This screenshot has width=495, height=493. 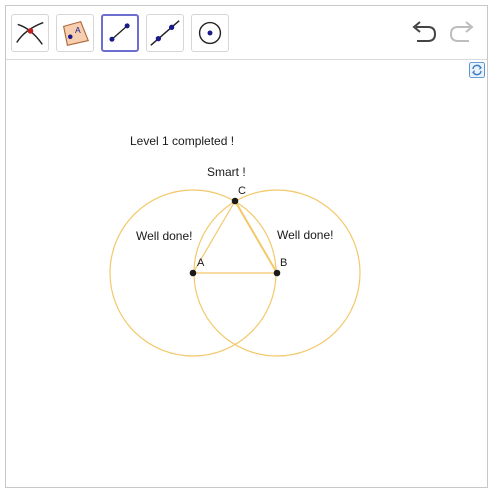 What do you see at coordinates (226, 172) in the screenshot?
I see `smart-text: Smart !` at bounding box center [226, 172].